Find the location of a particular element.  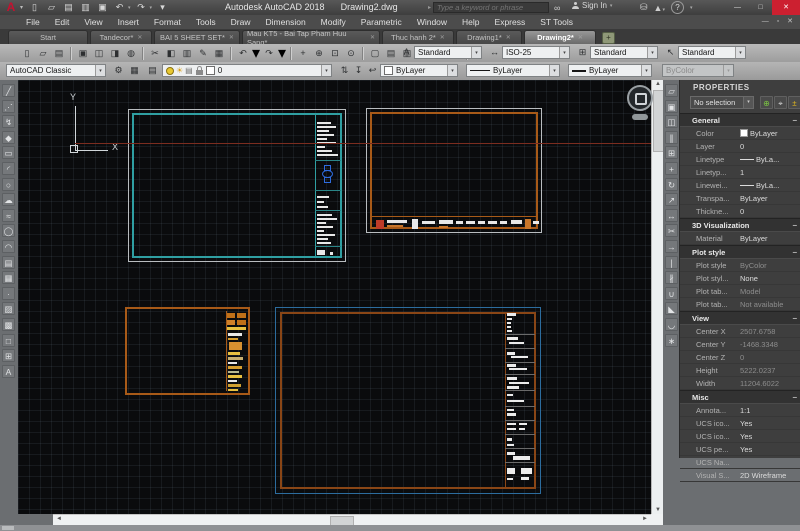

section-header-plot-style: Plot style − is located at coordinates (740, 252).